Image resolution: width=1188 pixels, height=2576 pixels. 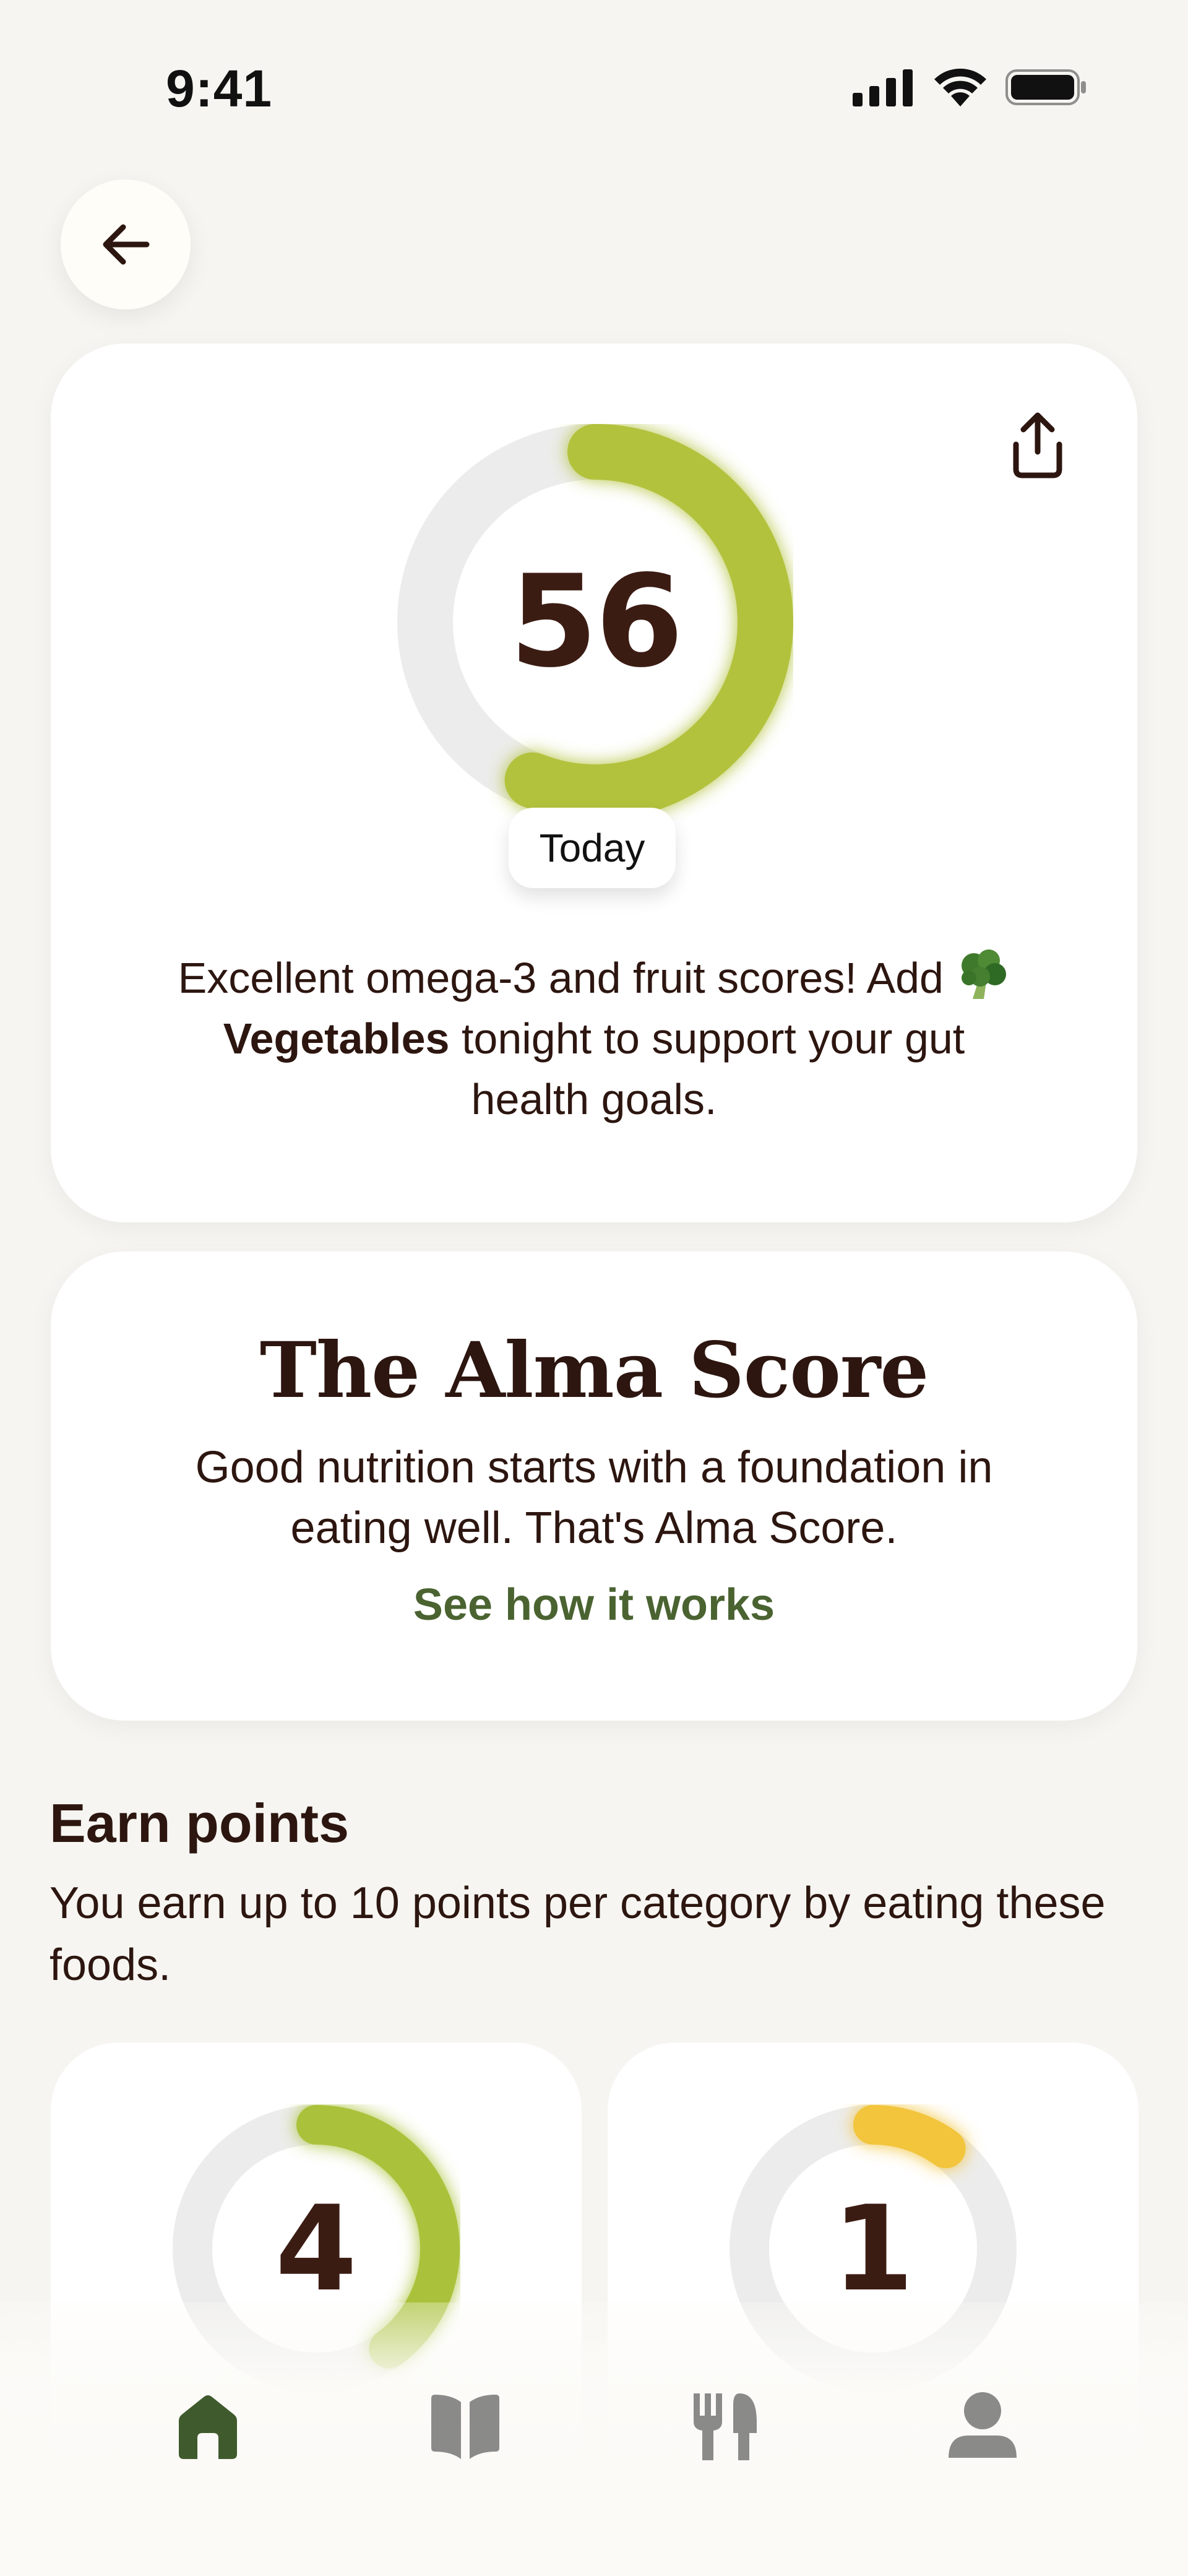 I want to click on bottom-nav, so click(x=594, y=2426).